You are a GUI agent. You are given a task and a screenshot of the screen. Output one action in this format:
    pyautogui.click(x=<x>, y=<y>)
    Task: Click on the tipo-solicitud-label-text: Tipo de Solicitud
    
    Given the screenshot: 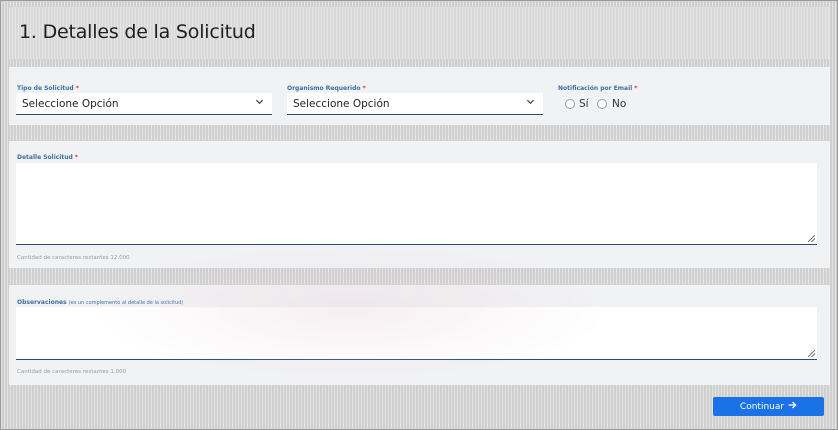 What is the action you would take?
    pyautogui.click(x=45, y=88)
    